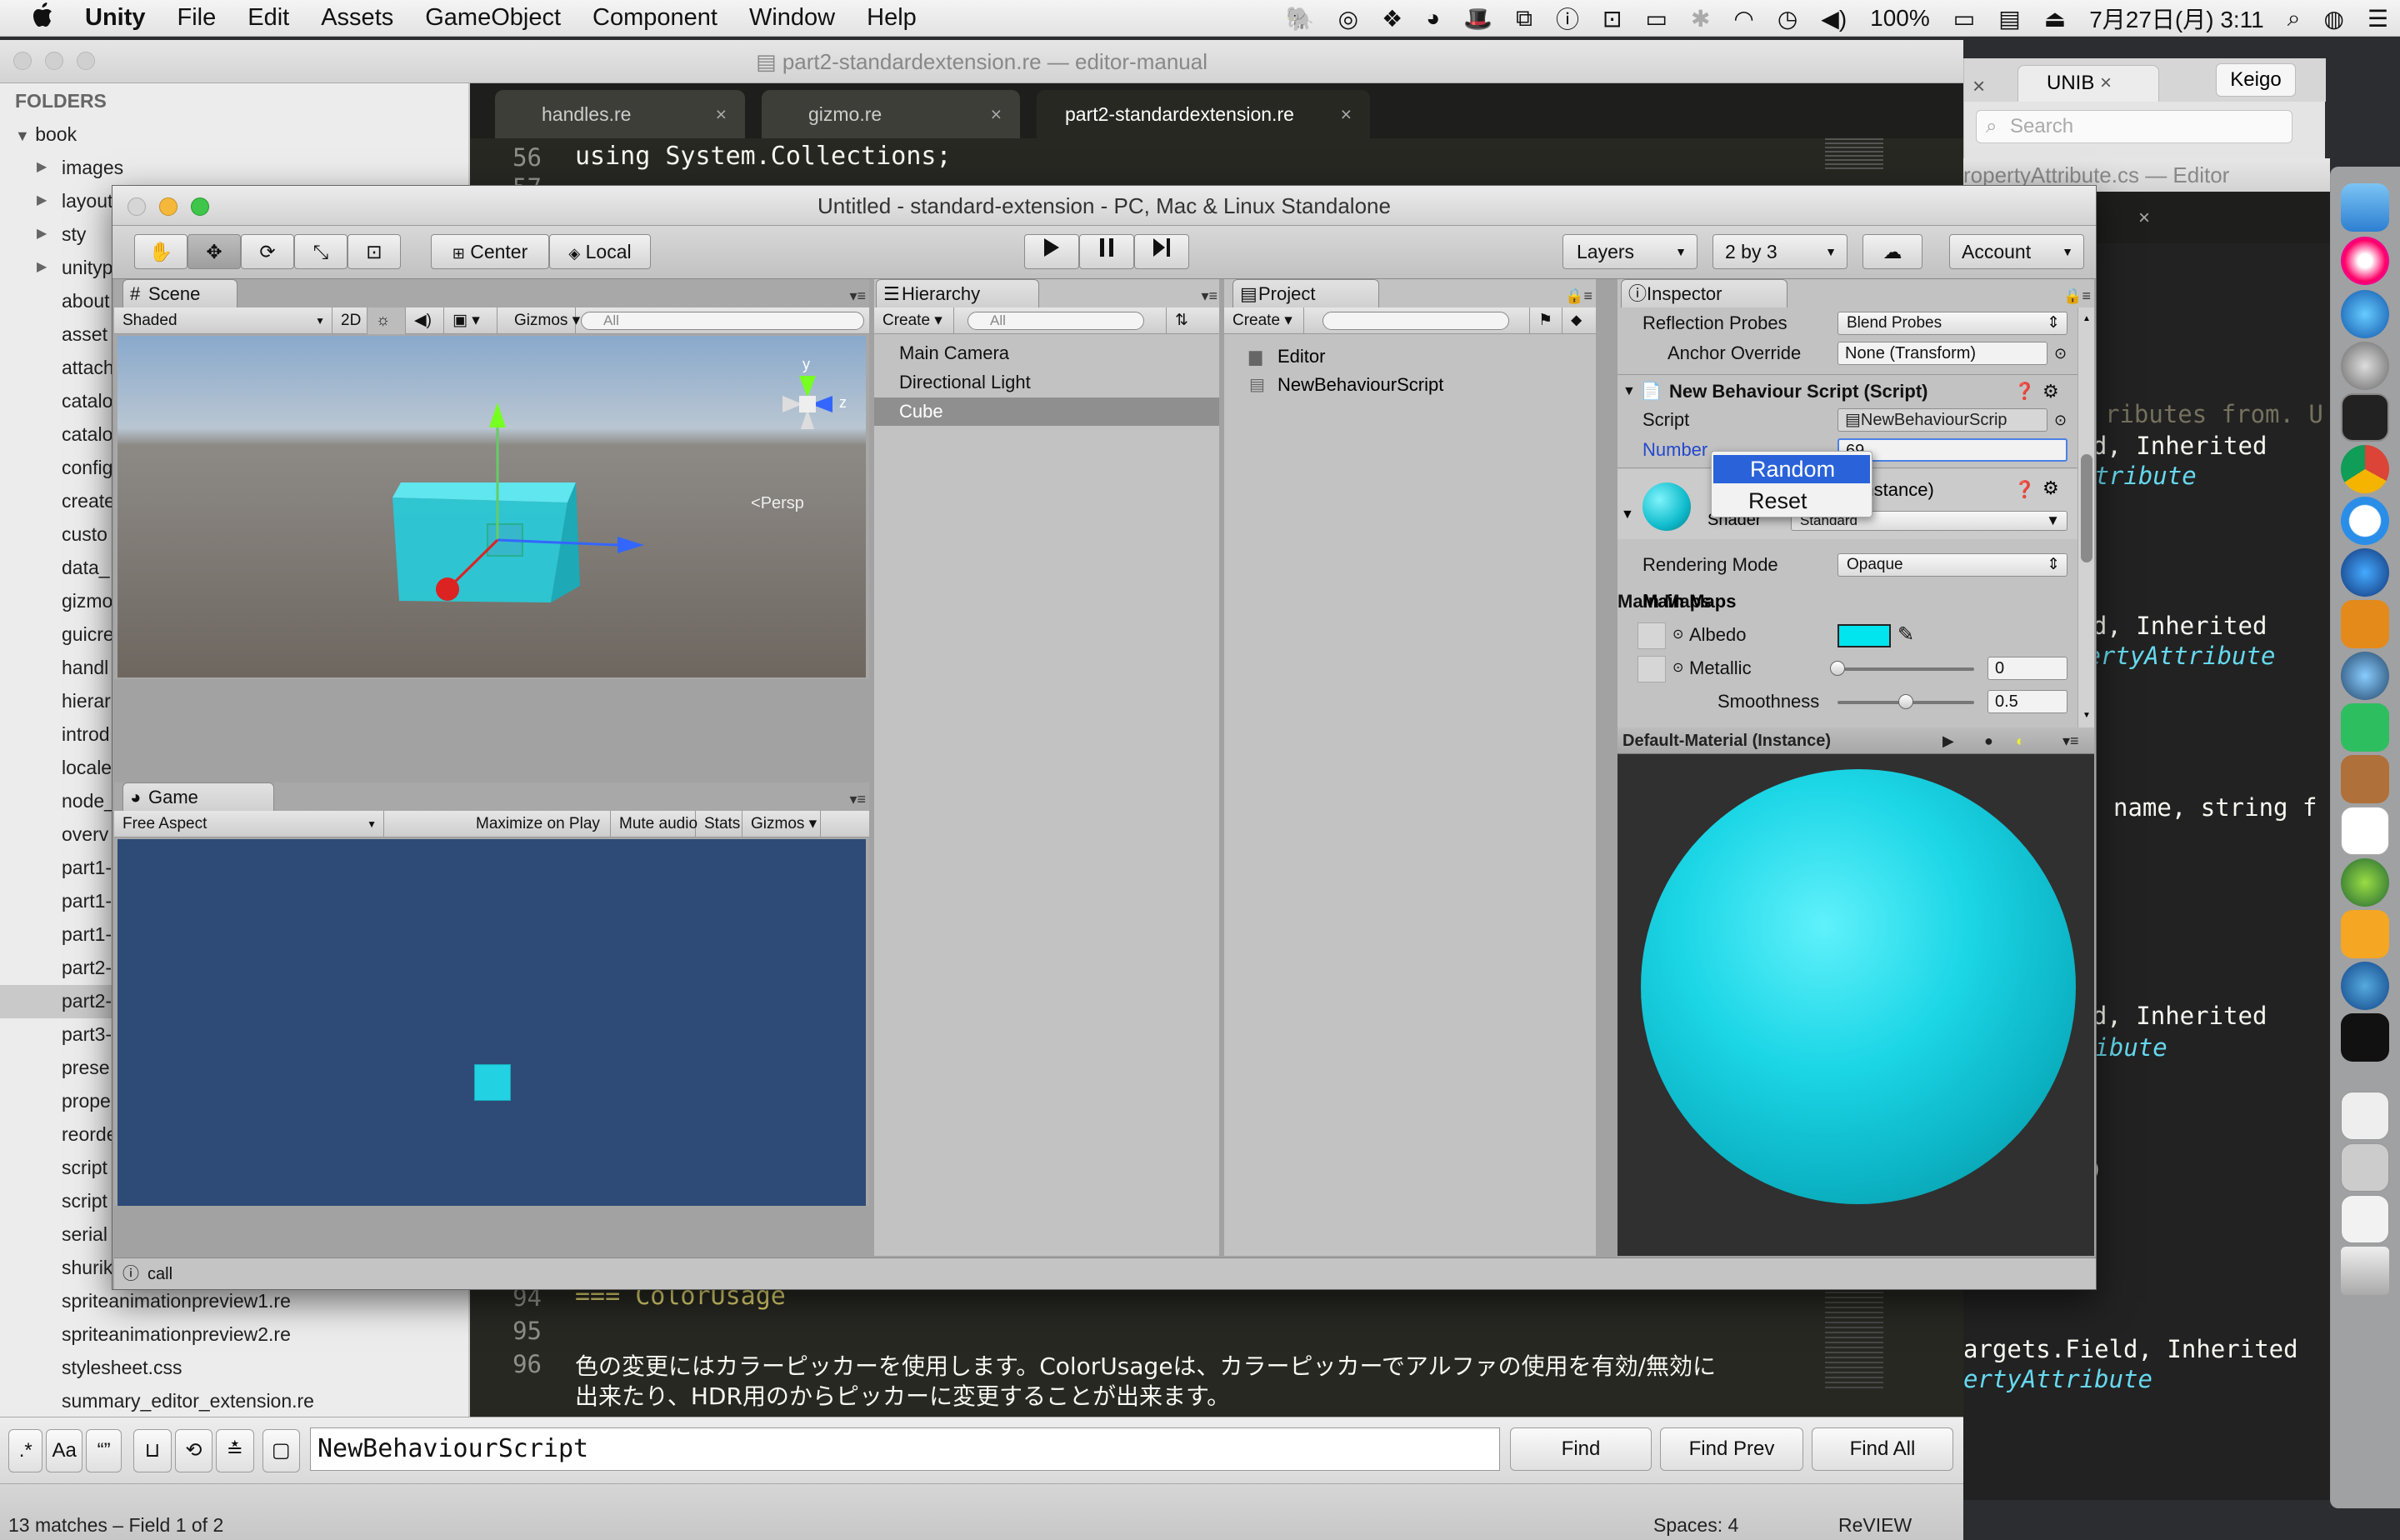  I want to click on sort-icon: ⇅, so click(1191, 321).